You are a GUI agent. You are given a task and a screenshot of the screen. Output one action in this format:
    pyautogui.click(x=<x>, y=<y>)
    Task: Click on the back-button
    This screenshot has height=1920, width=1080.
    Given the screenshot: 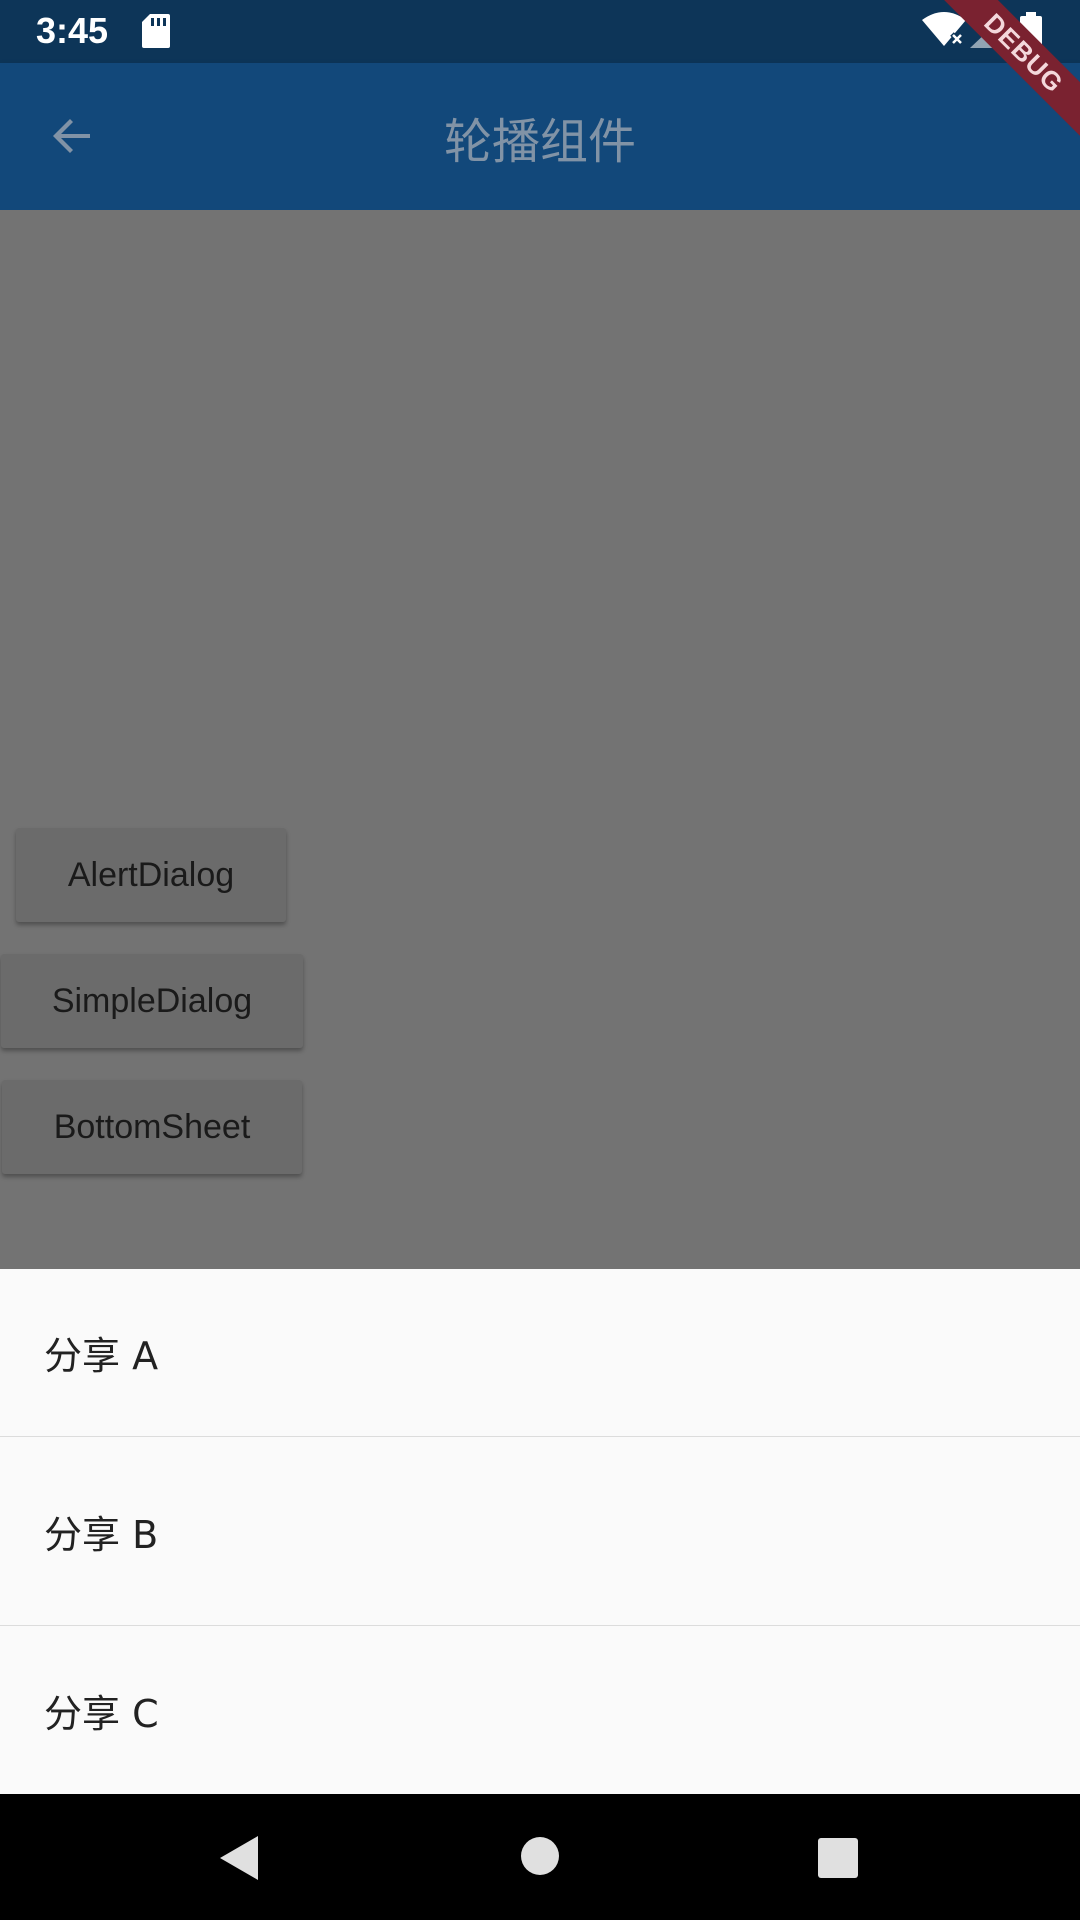 What is the action you would take?
    pyautogui.click(x=72, y=136)
    